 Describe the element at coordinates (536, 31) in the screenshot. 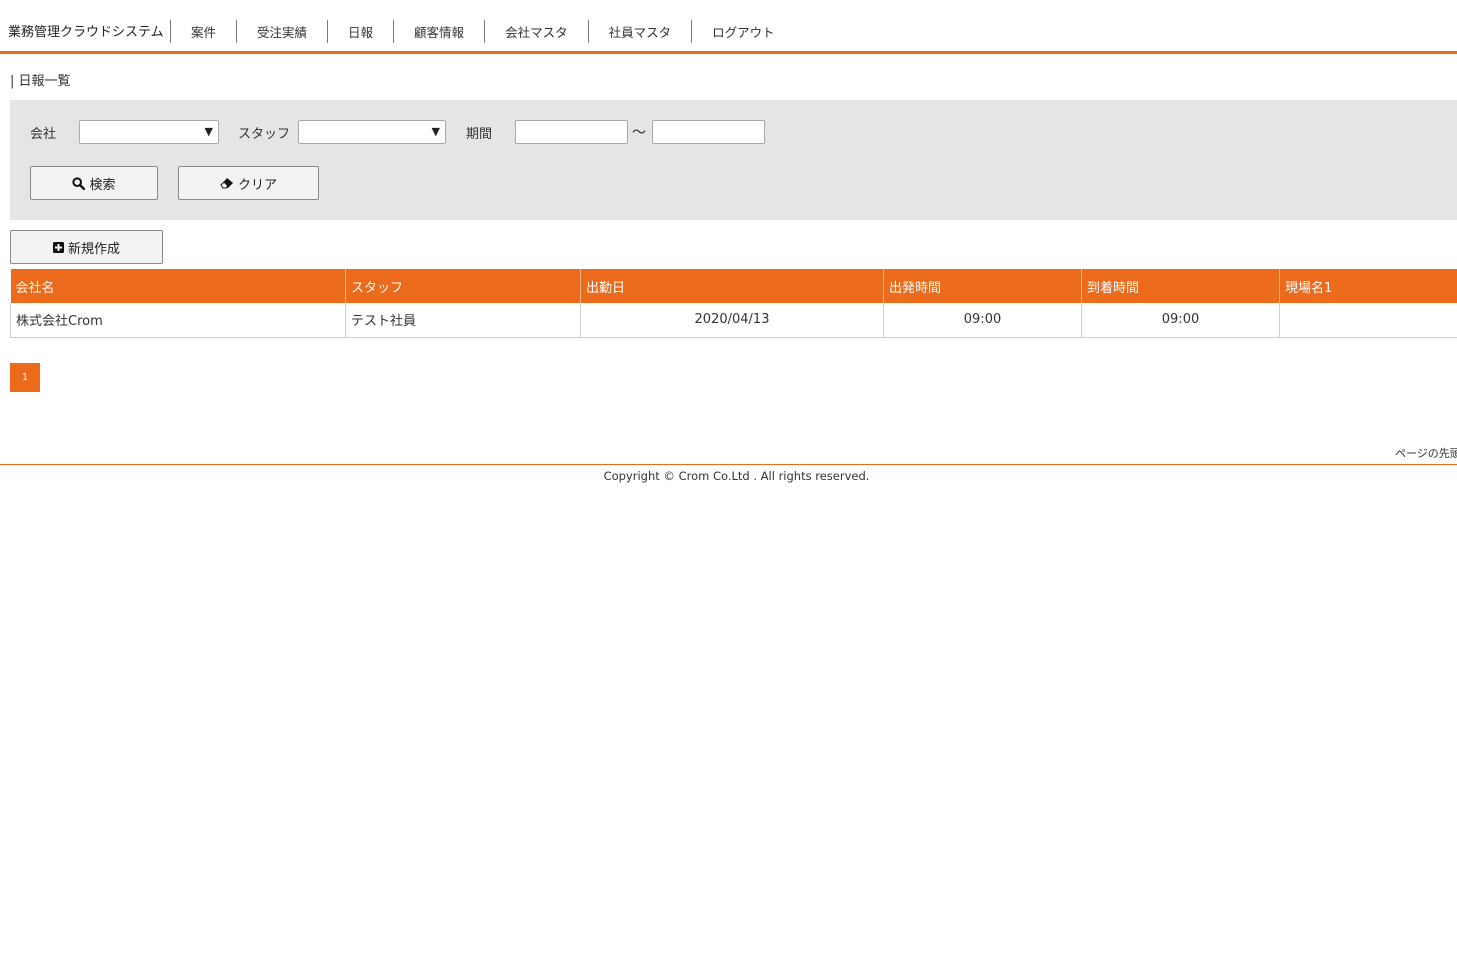

I see `nav-item-company-master: 会社マスタ` at that location.